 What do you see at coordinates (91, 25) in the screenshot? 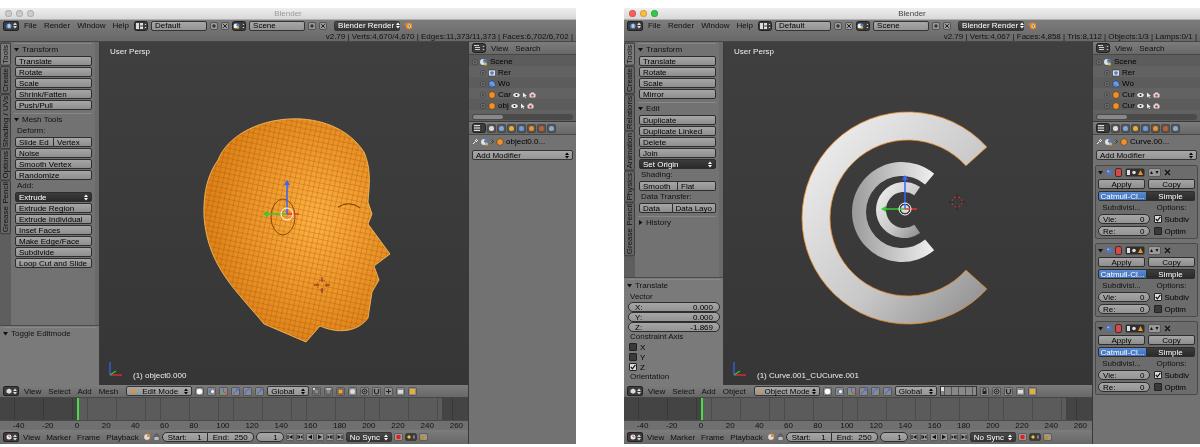
I see `menu-item: Window` at bounding box center [91, 25].